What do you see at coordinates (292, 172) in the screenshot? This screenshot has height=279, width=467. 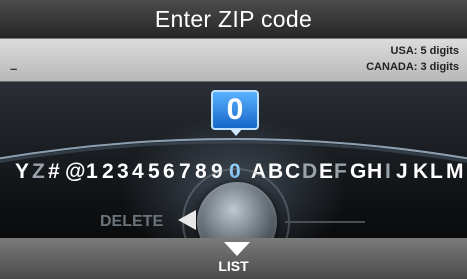 I see `char-option: C` at bounding box center [292, 172].